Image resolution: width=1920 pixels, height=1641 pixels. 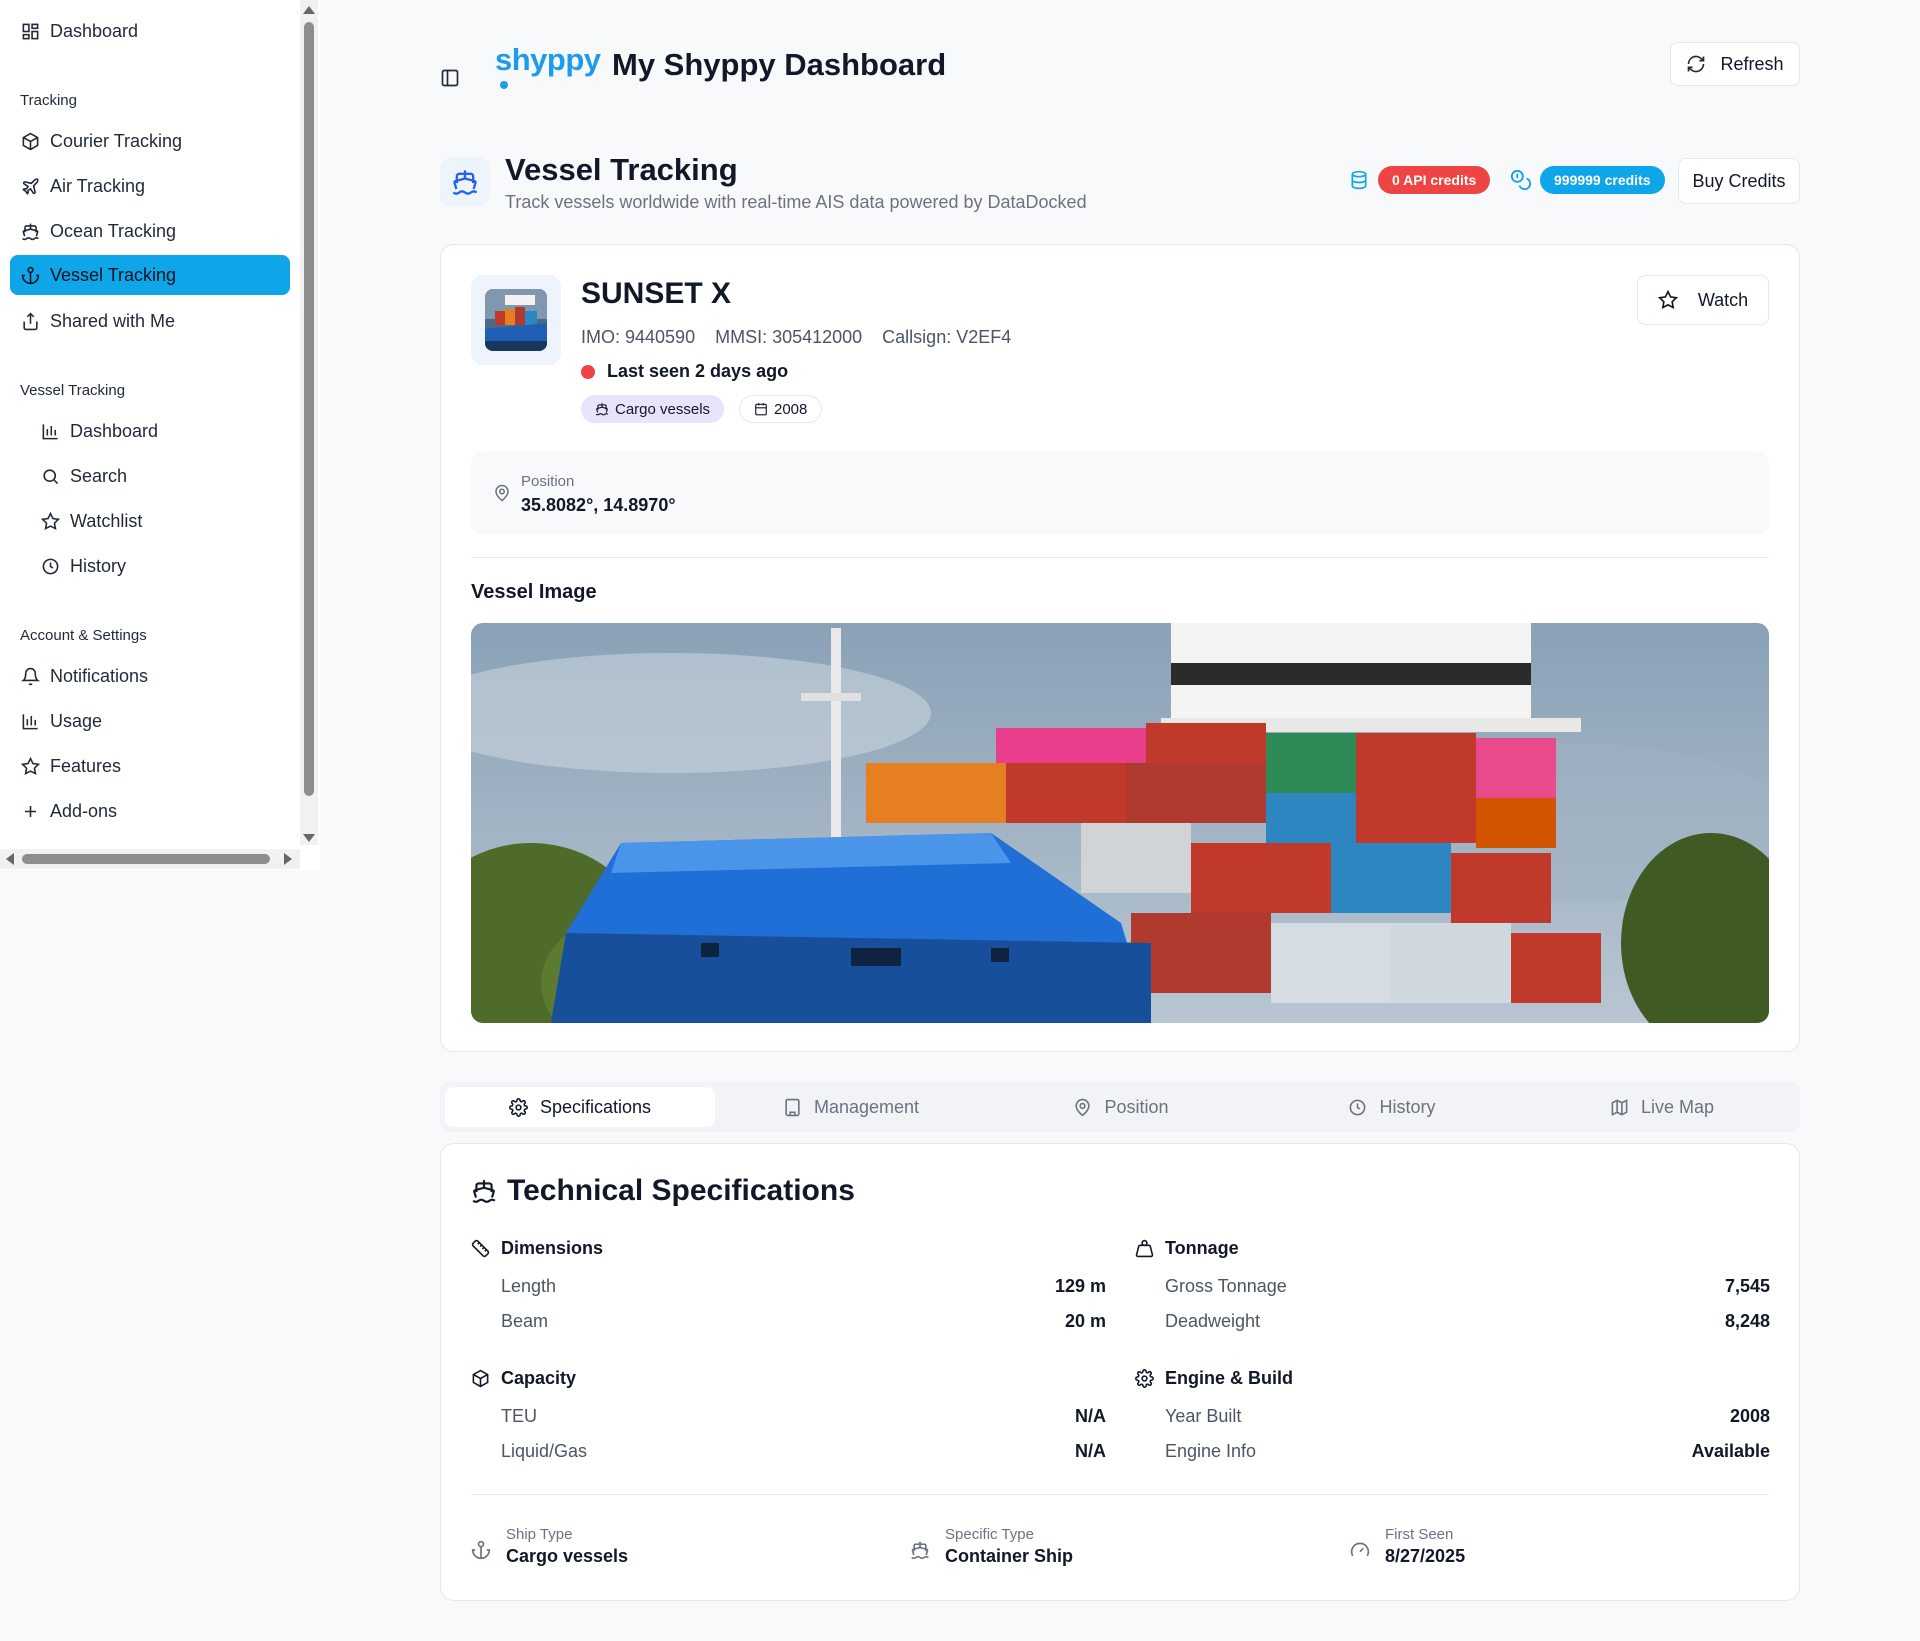 I want to click on scroll-up-arrow, so click(x=309, y=10).